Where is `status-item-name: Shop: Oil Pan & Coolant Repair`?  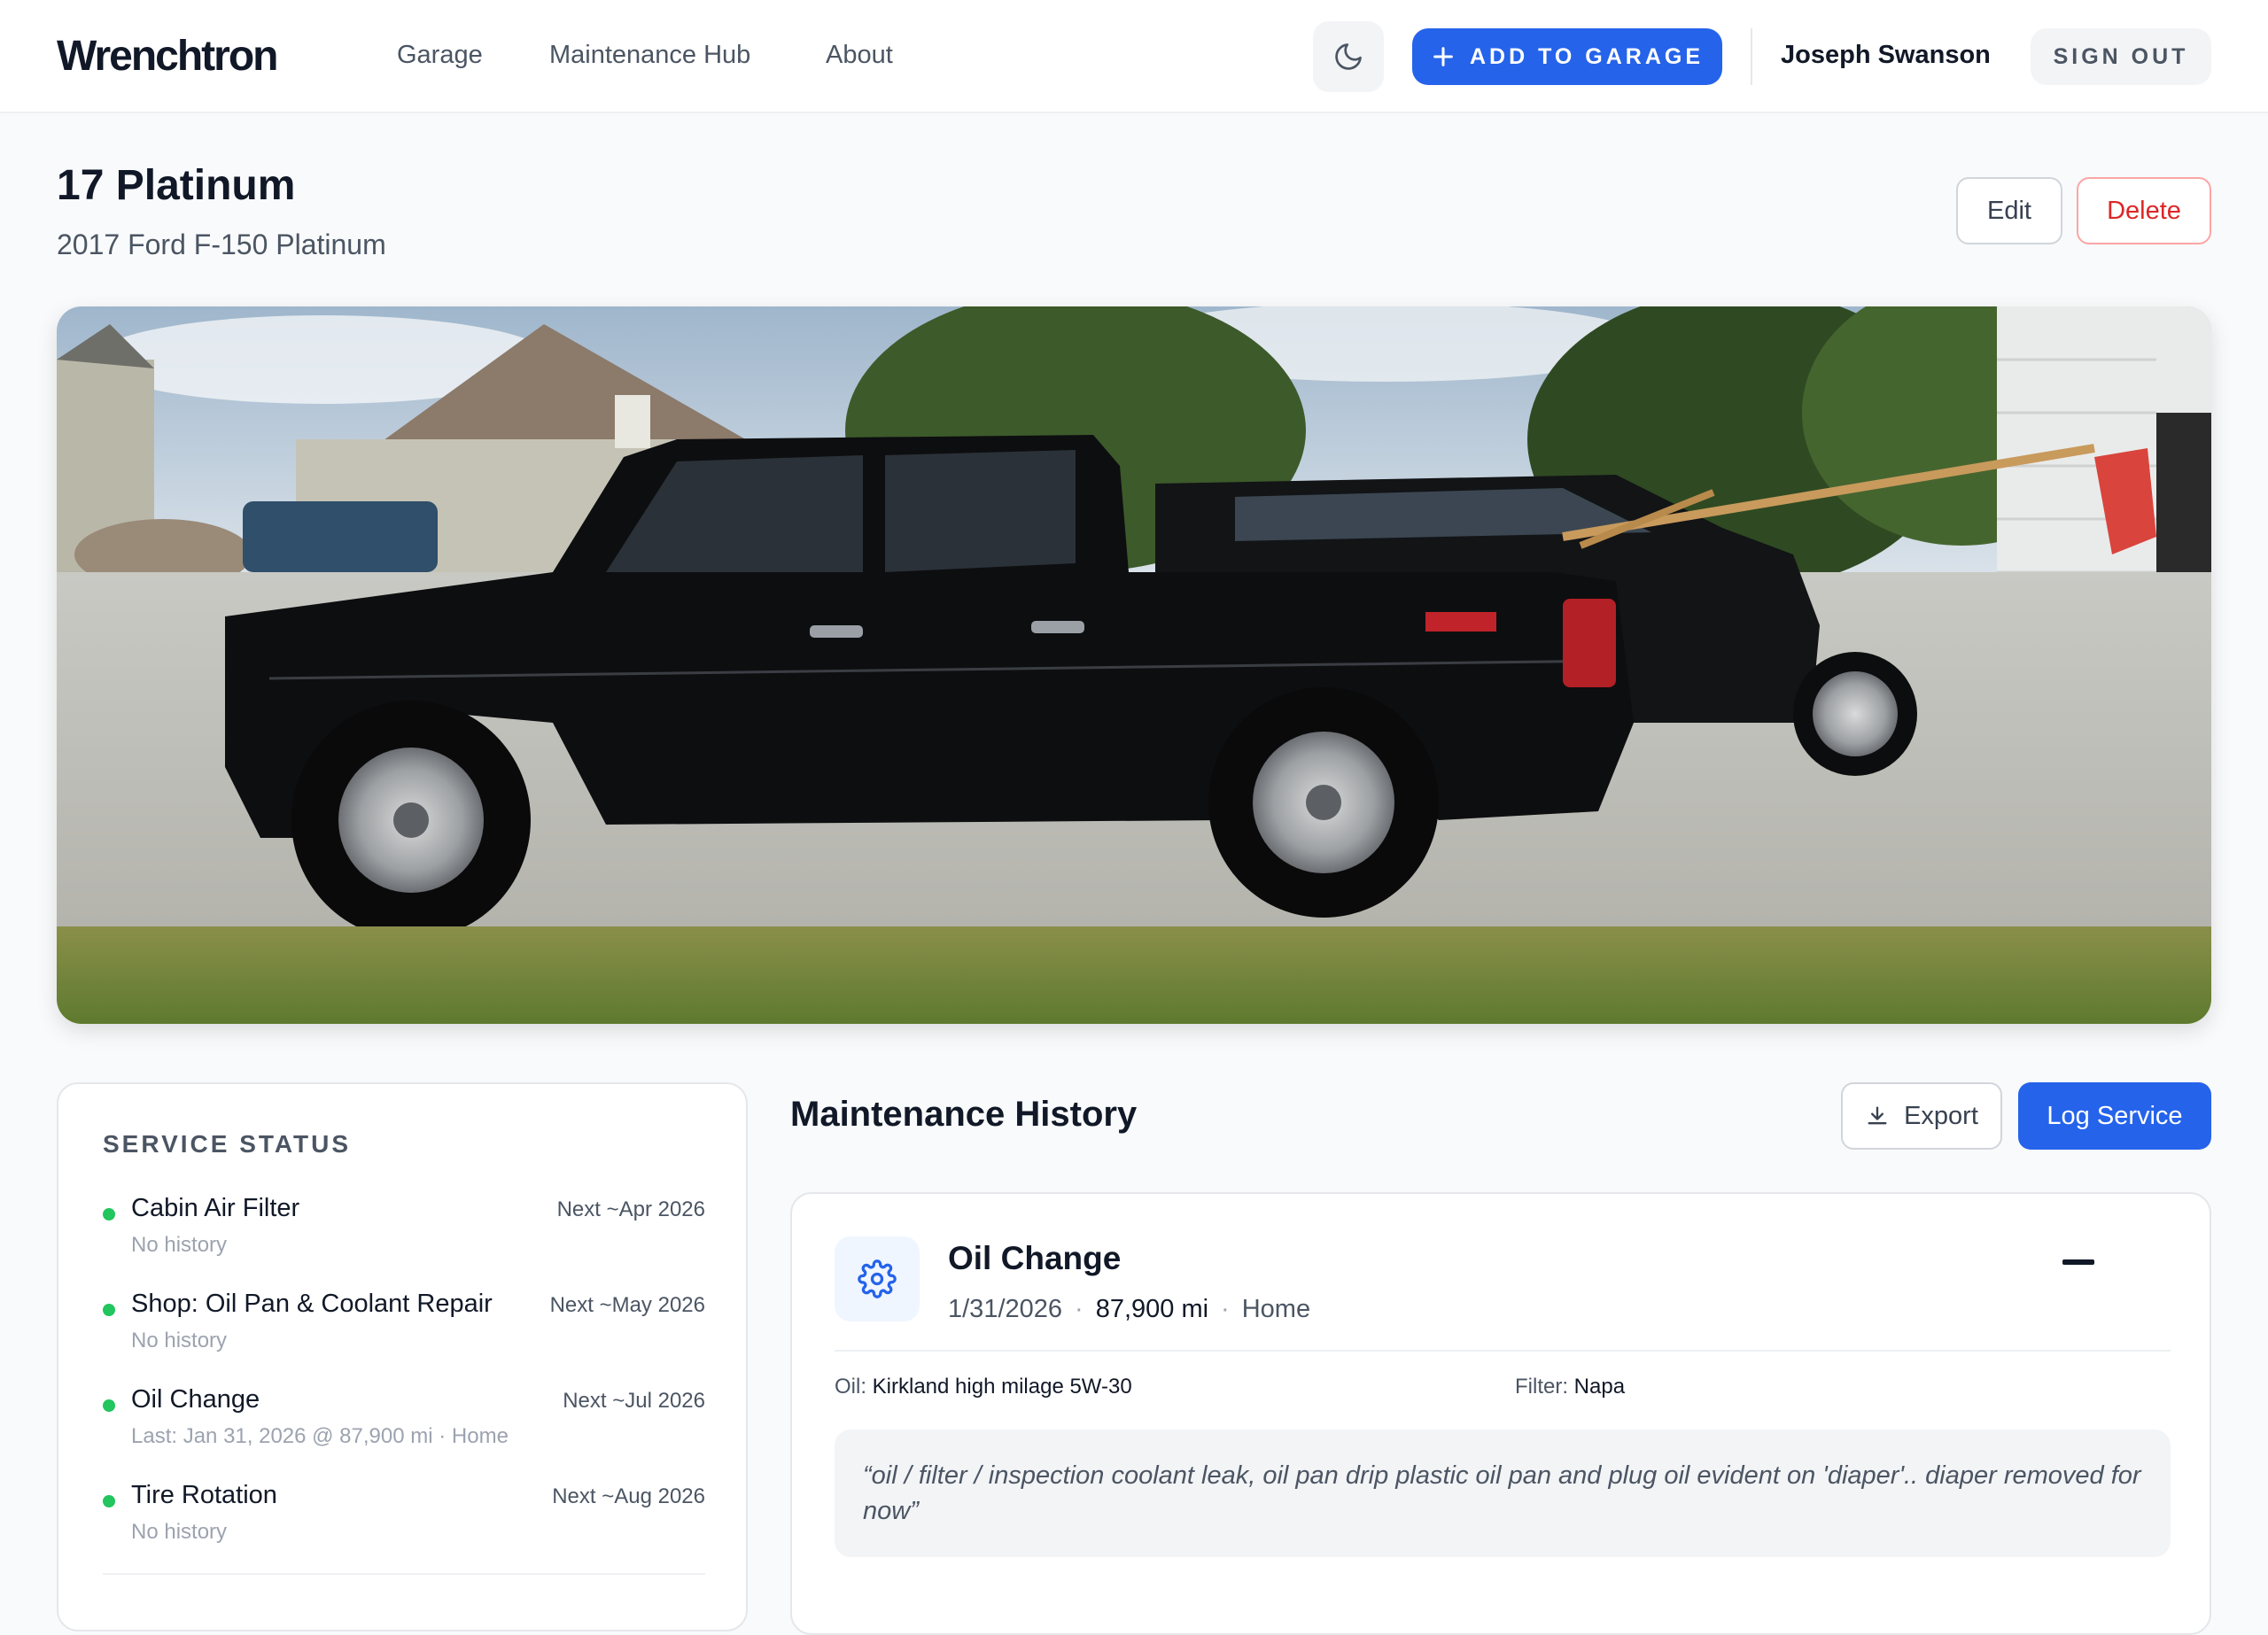 status-item-name: Shop: Oil Pan & Coolant Repair is located at coordinates (312, 1304).